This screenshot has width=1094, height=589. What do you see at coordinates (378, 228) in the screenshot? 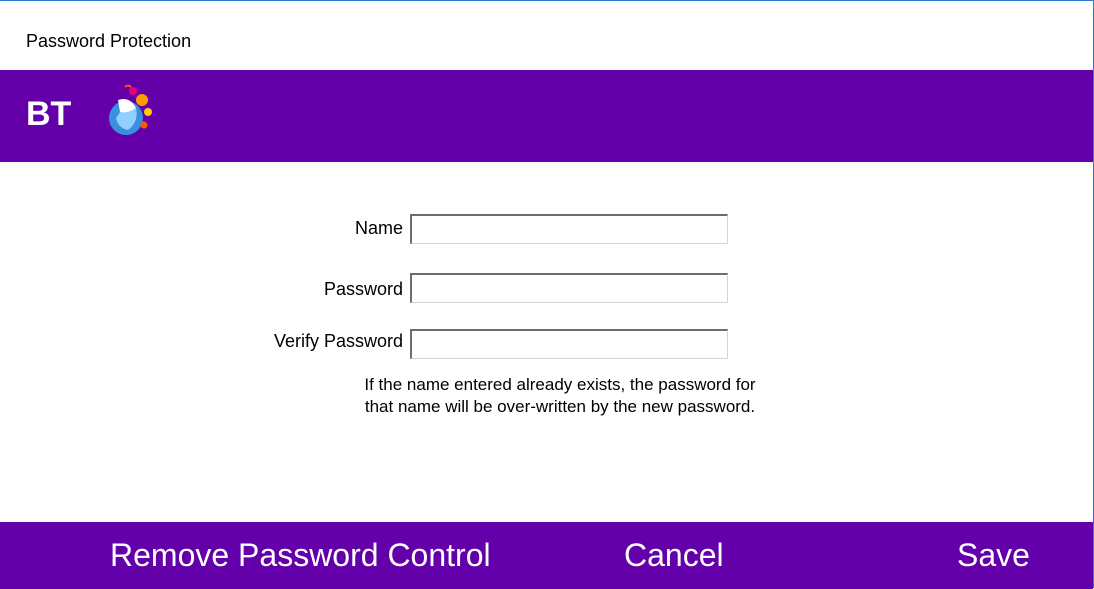
I see `name-label: Name` at bounding box center [378, 228].